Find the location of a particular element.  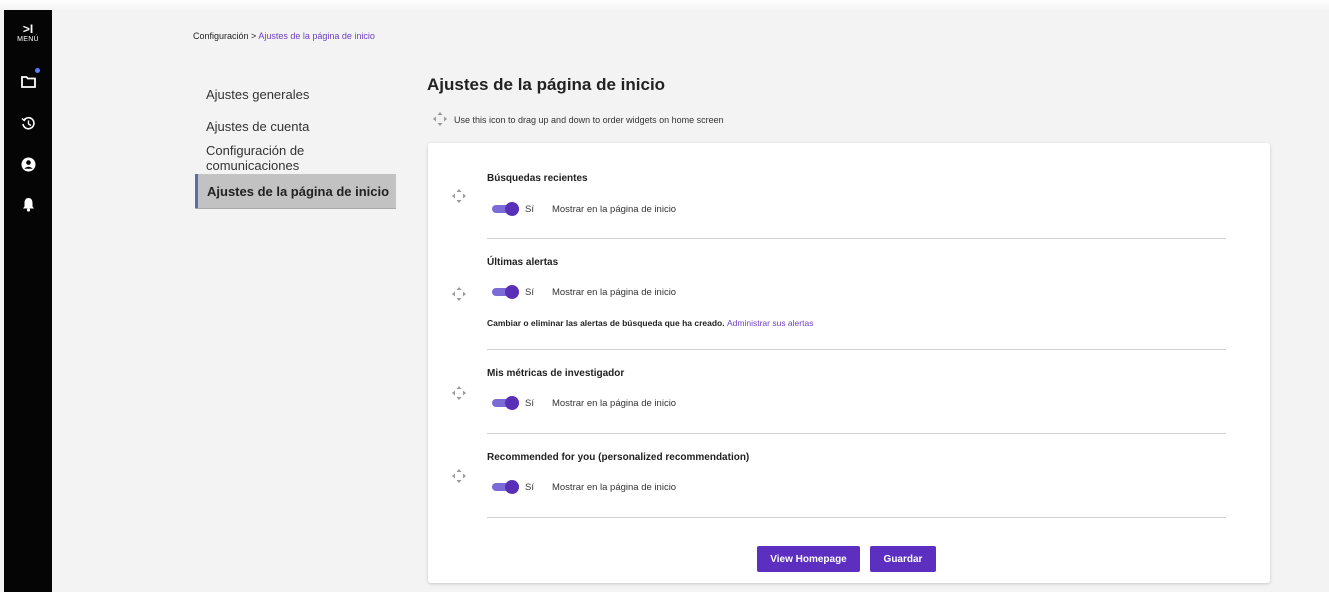

menu-toggle-button: >I MENÚ is located at coordinates (28, 33).